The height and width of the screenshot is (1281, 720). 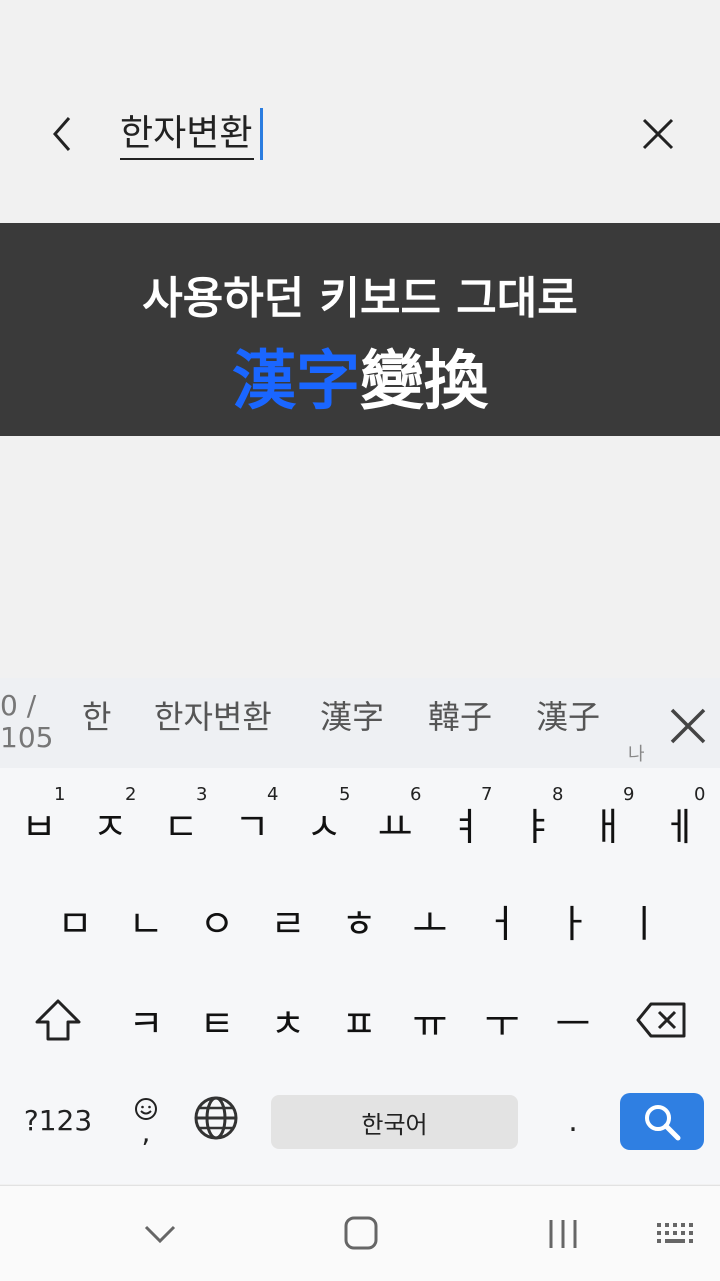 I want to click on suggestion-item: 漢字, so click(x=352, y=715).